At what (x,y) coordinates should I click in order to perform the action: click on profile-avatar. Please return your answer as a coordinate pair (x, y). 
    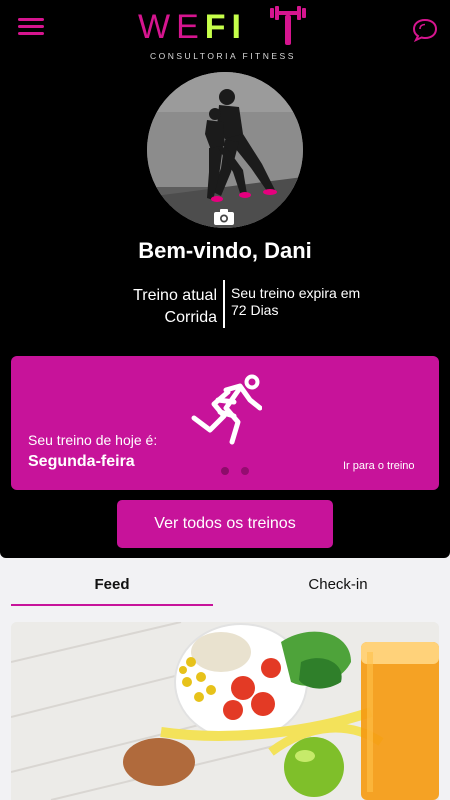
    Looking at the image, I should click on (225, 150).